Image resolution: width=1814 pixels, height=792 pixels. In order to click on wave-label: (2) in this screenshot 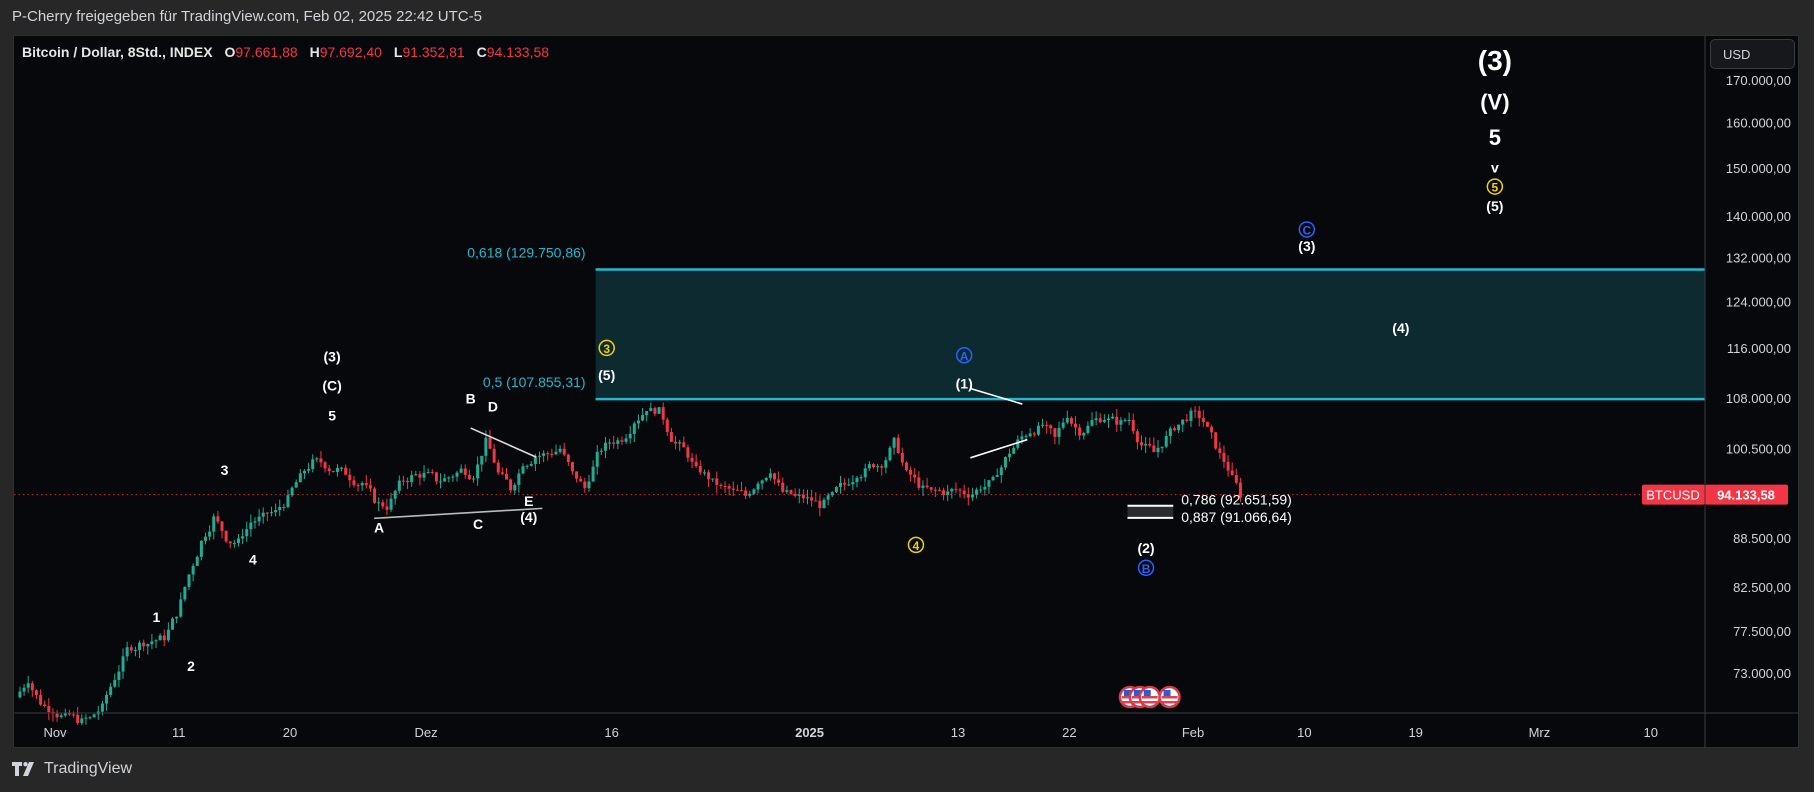, I will do `click(1145, 548)`.